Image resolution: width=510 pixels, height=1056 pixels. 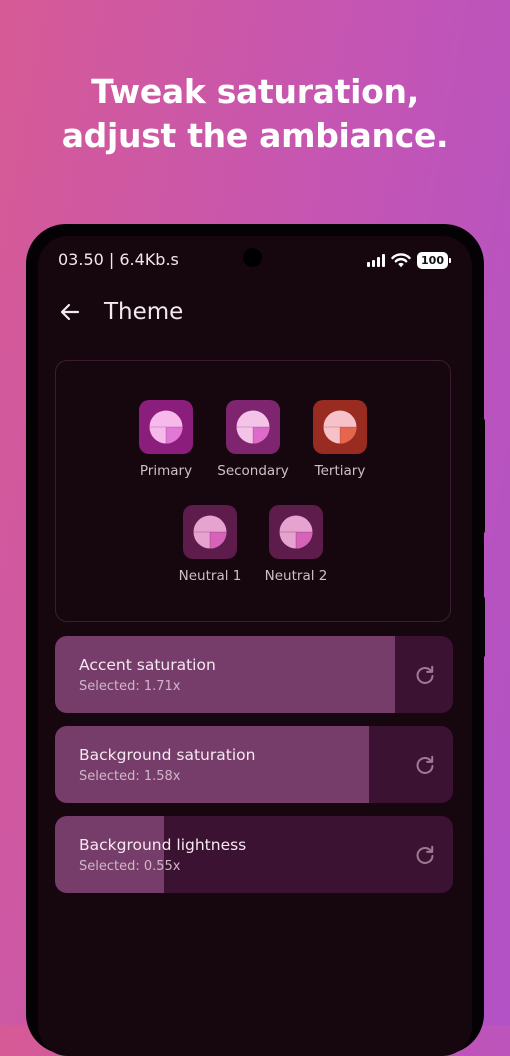 What do you see at coordinates (118, 259) in the screenshot?
I see `status-time-speed: 03.50 | 6.4Kb.s` at bounding box center [118, 259].